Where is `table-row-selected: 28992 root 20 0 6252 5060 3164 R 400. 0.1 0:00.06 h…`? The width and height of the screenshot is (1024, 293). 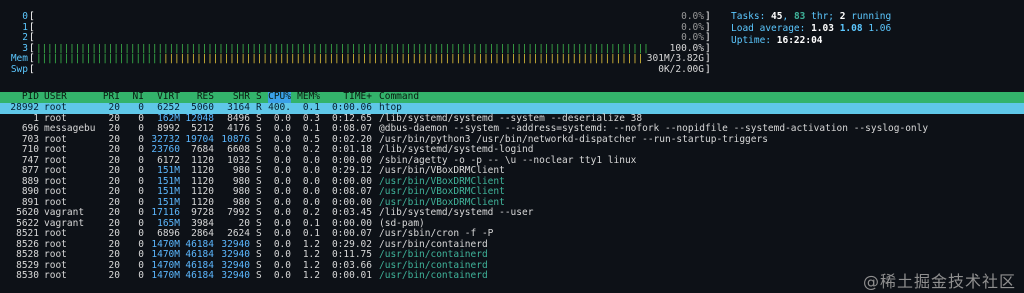 table-row-selected: 28992 root 20 0 6252 5060 3164 R 400. 0.1 0:00.06 h… is located at coordinates (512, 108).